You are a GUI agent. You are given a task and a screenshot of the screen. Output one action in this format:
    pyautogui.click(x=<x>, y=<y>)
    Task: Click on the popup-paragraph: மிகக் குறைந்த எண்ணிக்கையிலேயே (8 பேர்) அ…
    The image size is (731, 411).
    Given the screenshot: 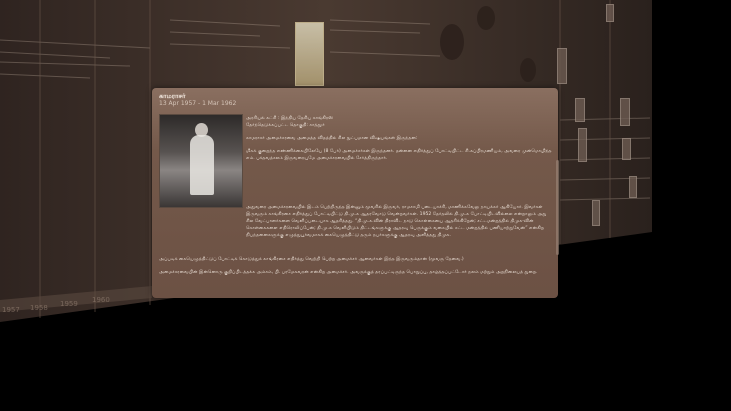 What is the action you would take?
    pyautogui.click(x=399, y=155)
    